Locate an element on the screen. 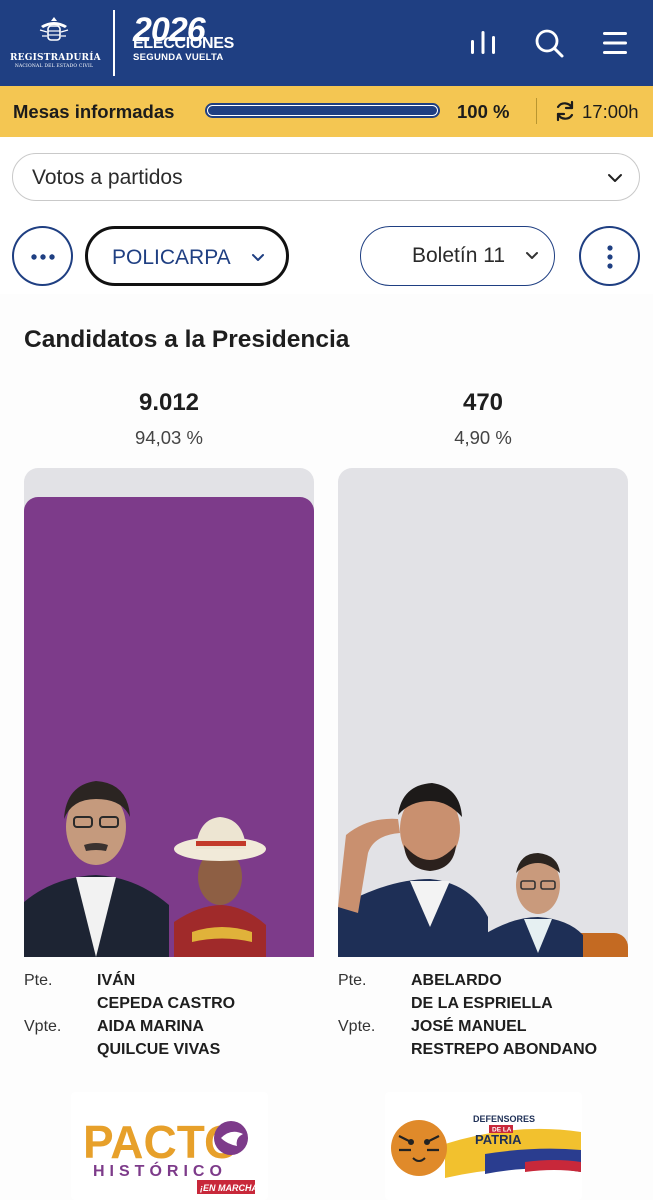 The height and width of the screenshot is (1200, 653). tiger-icon is located at coordinates (419, 1148).